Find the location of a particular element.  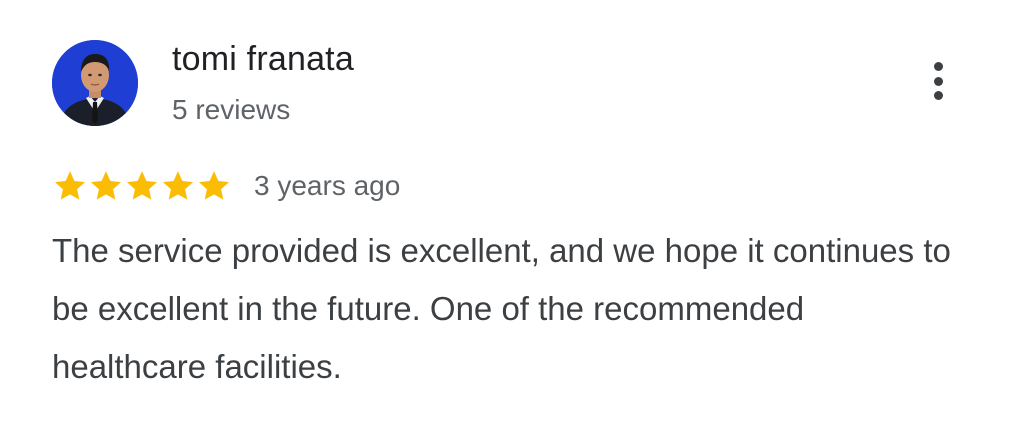

reviewer-name: tomi franata is located at coordinates (263, 59).